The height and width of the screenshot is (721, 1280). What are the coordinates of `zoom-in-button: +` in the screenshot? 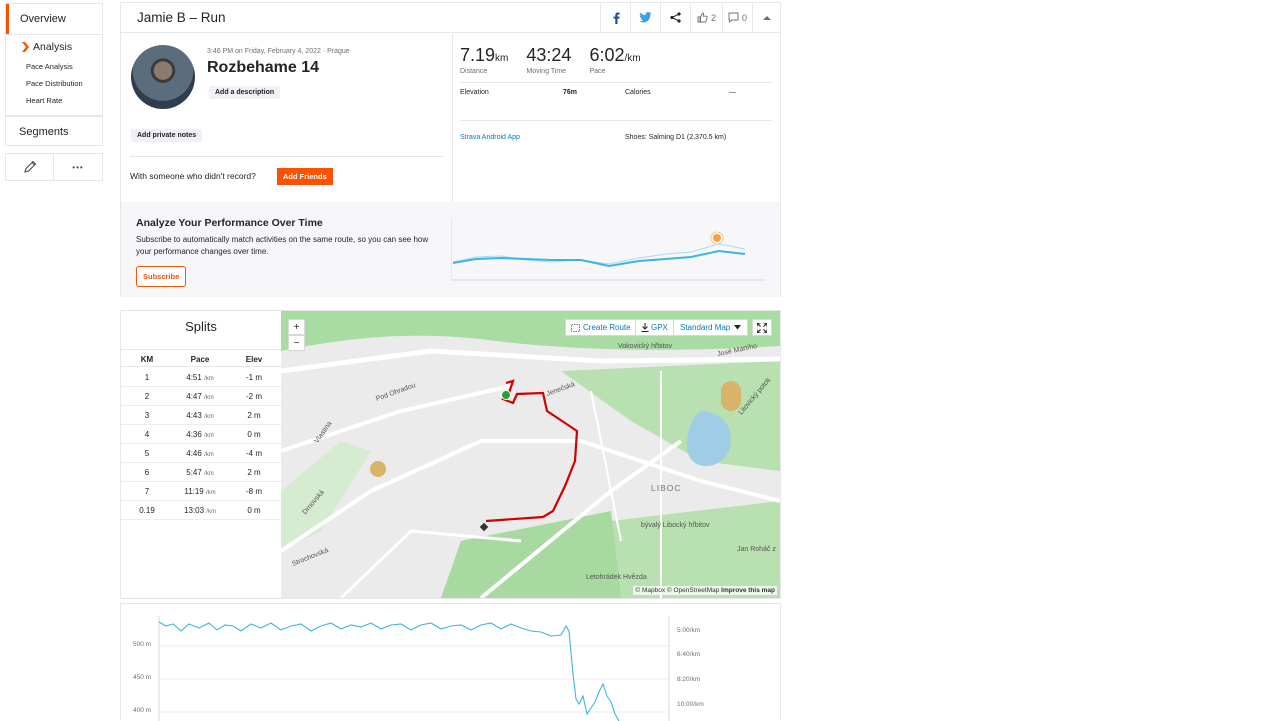 It's located at (296, 327).